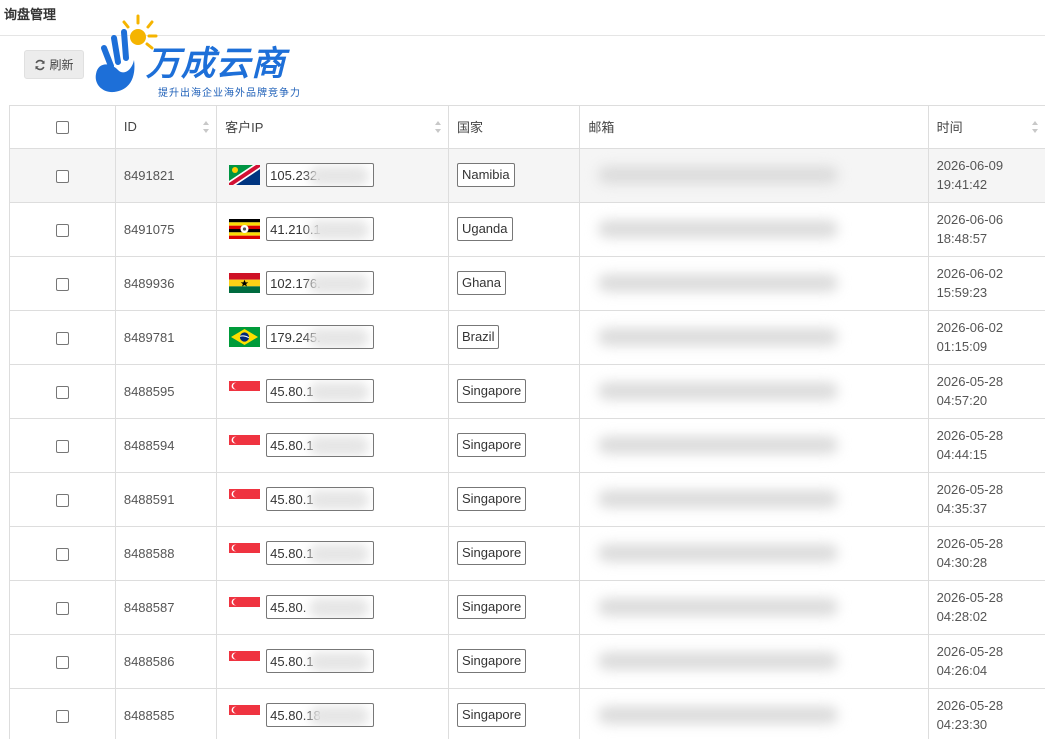 The width and height of the screenshot is (1045, 739). What do you see at coordinates (166, 127) in the screenshot?
I see `column-header-id: ID` at bounding box center [166, 127].